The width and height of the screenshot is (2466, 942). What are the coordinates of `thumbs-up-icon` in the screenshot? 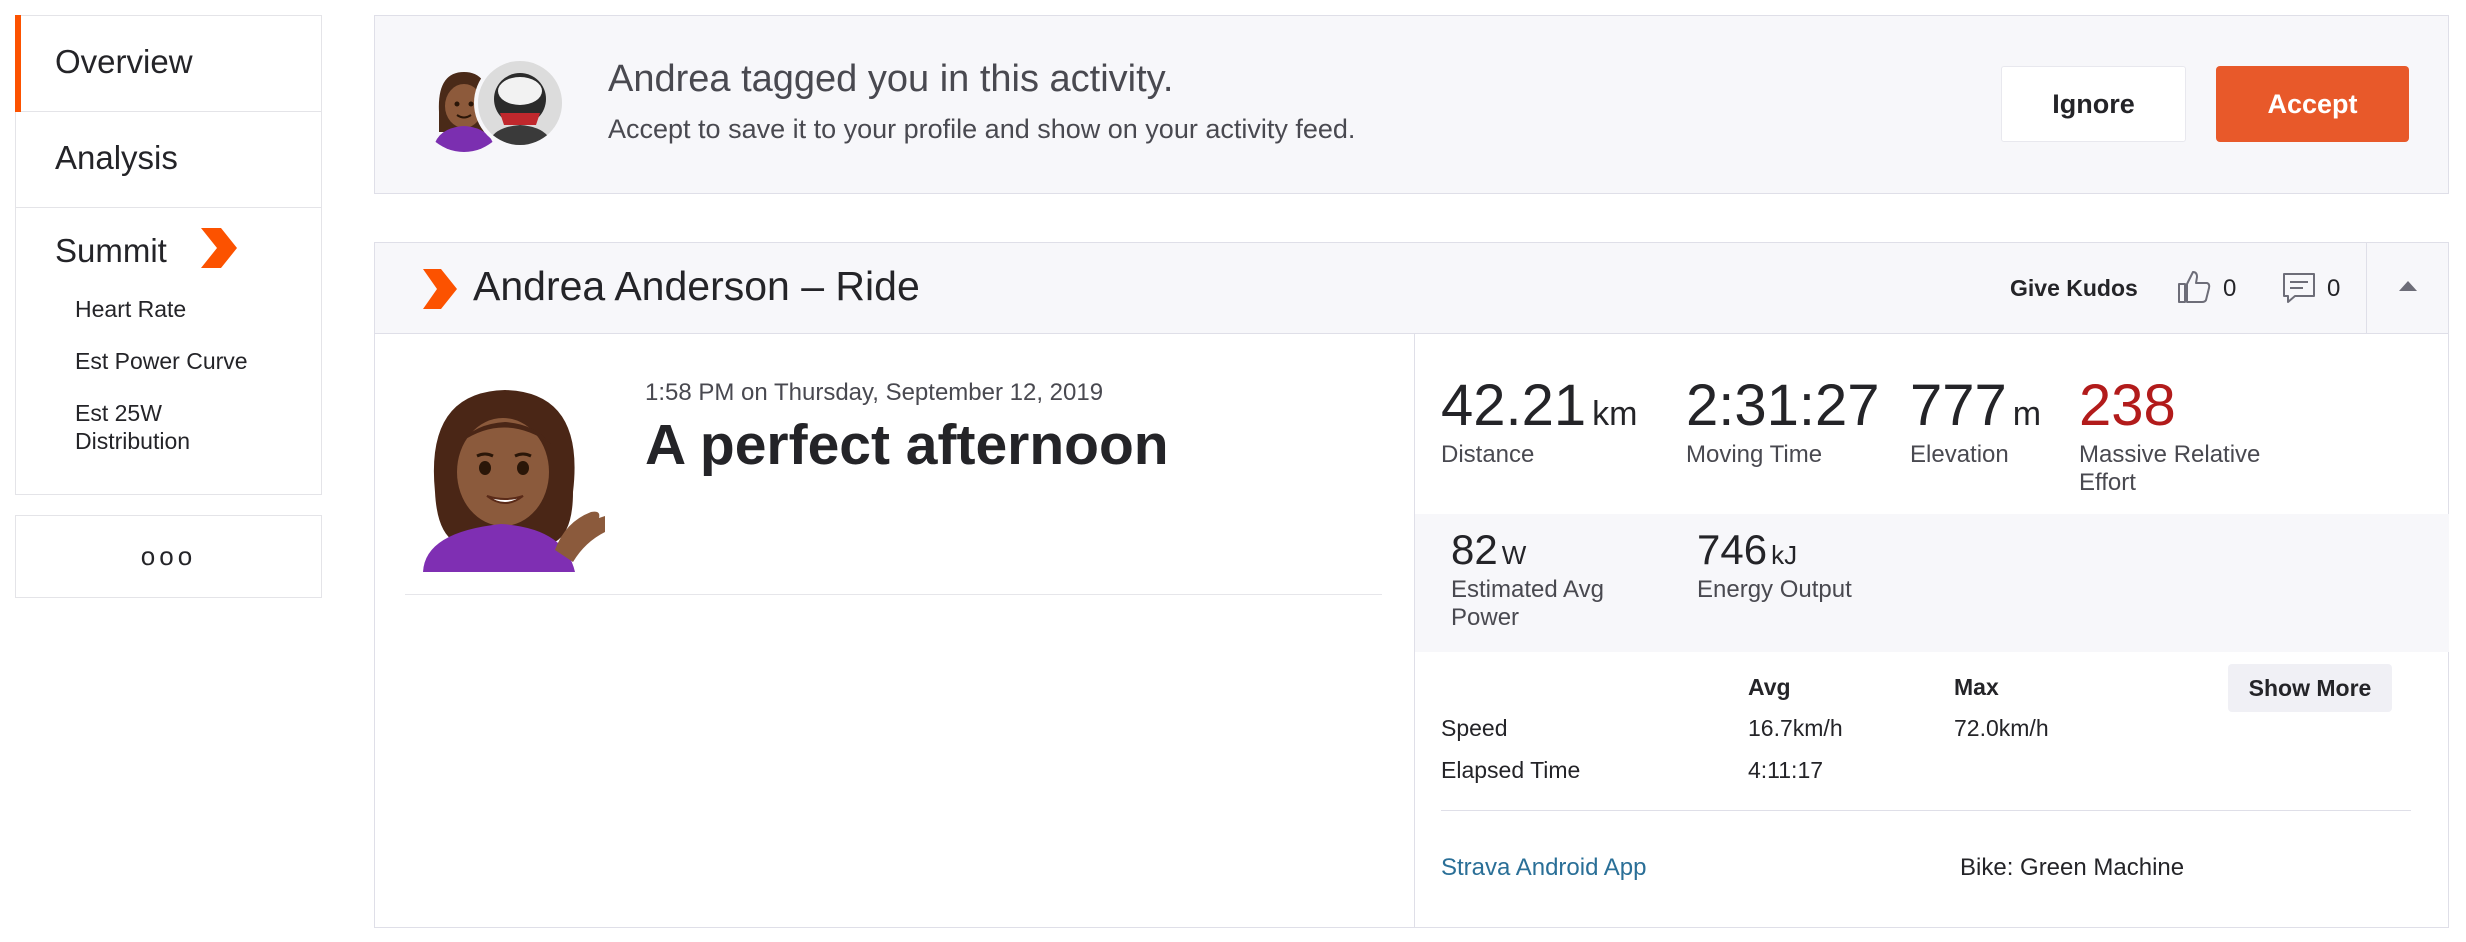 It's located at (2194, 289).